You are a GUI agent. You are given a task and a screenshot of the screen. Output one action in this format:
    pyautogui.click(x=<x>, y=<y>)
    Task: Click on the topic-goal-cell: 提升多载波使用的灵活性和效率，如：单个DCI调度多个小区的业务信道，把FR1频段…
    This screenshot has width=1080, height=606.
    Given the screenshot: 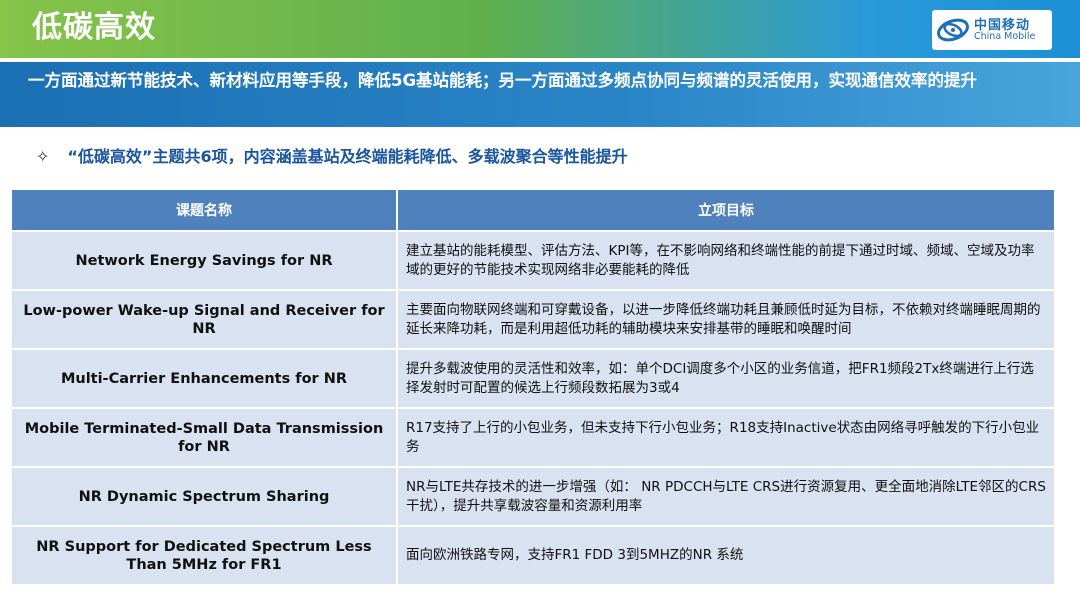 What is the action you would take?
    pyautogui.click(x=726, y=378)
    